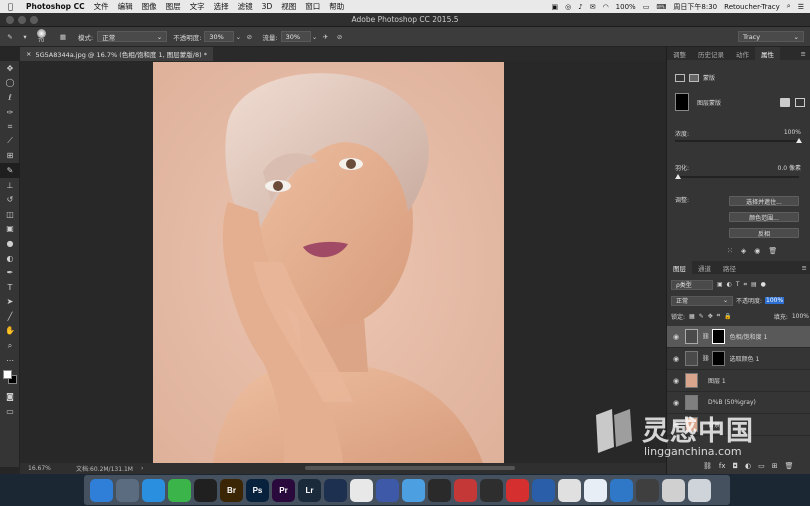  Describe the element at coordinates (706, 336) in the screenshot. I see `link-icon: ⛓` at that location.